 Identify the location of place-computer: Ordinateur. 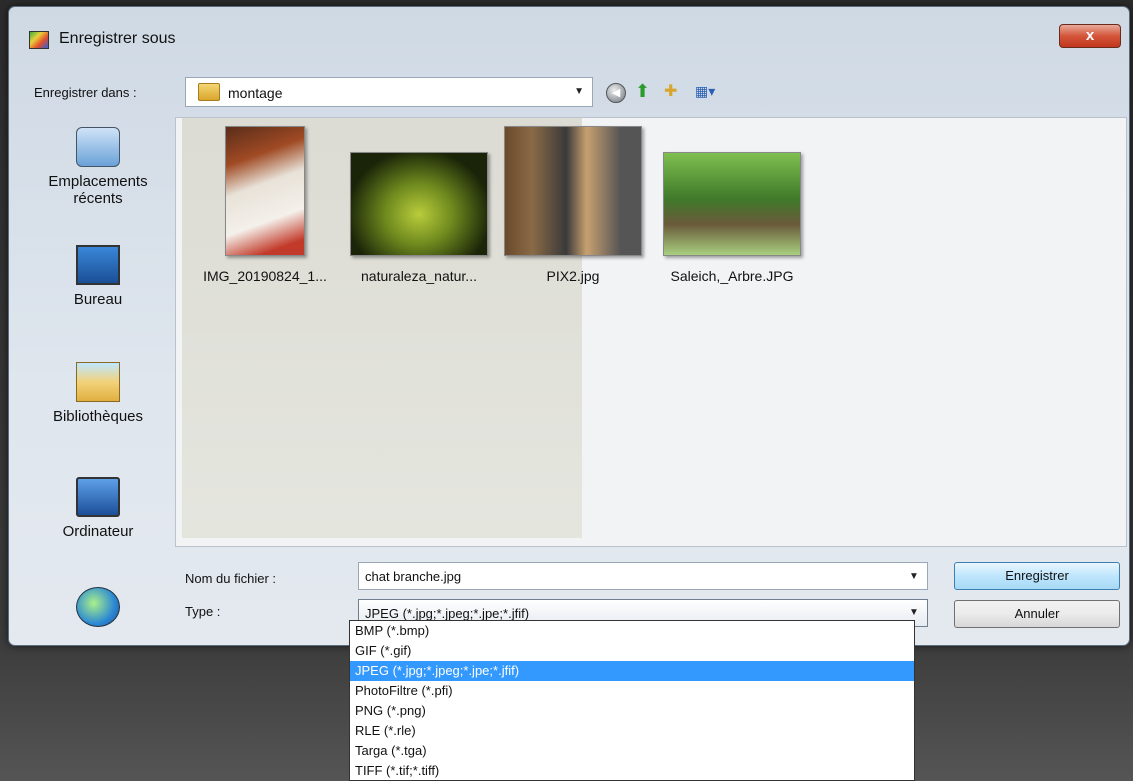
(98, 508).